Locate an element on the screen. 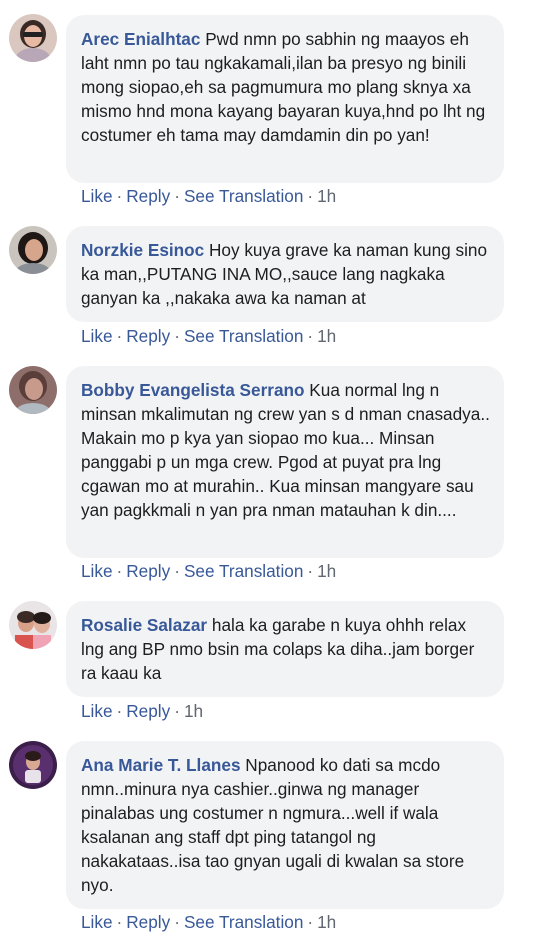  comment-author: Ana Marie T. Llanes is located at coordinates (161, 765).